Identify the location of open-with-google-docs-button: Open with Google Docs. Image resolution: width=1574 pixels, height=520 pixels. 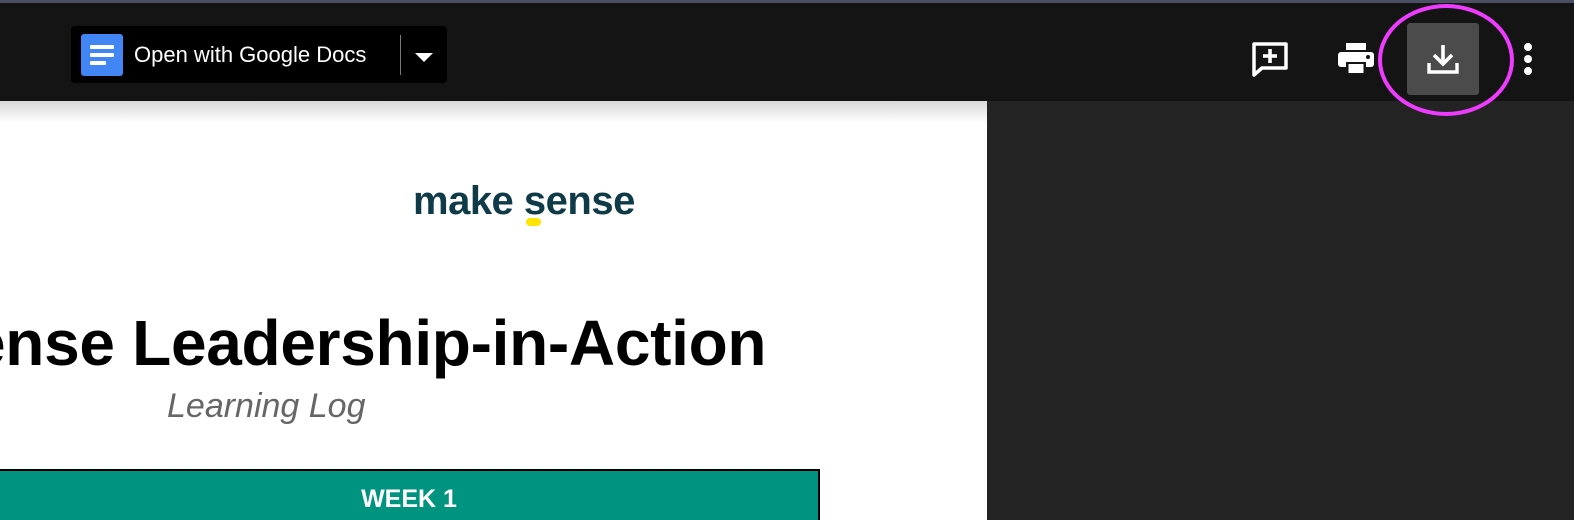
(259, 54).